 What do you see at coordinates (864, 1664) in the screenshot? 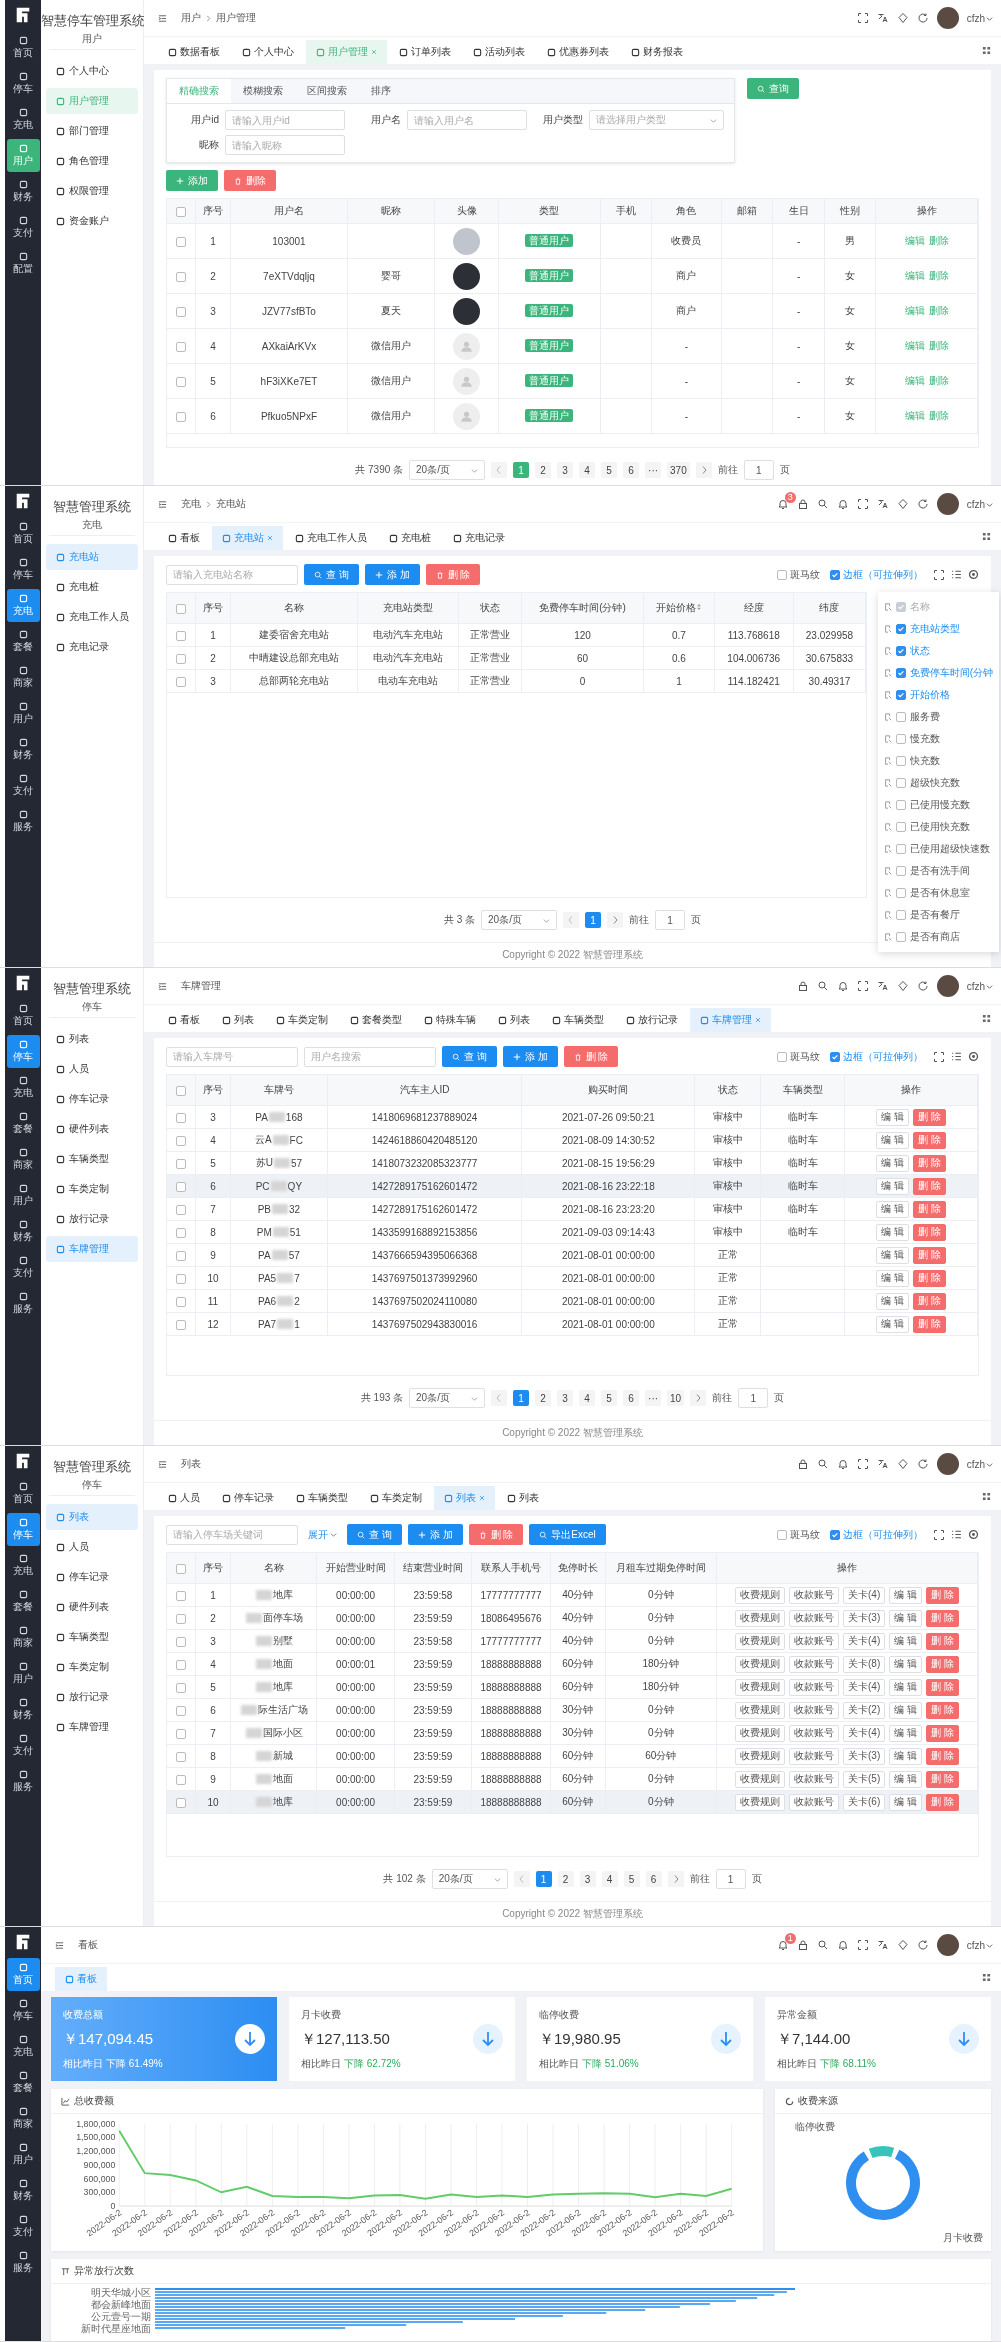
I see `row-action-button: 关卡(8)` at bounding box center [864, 1664].